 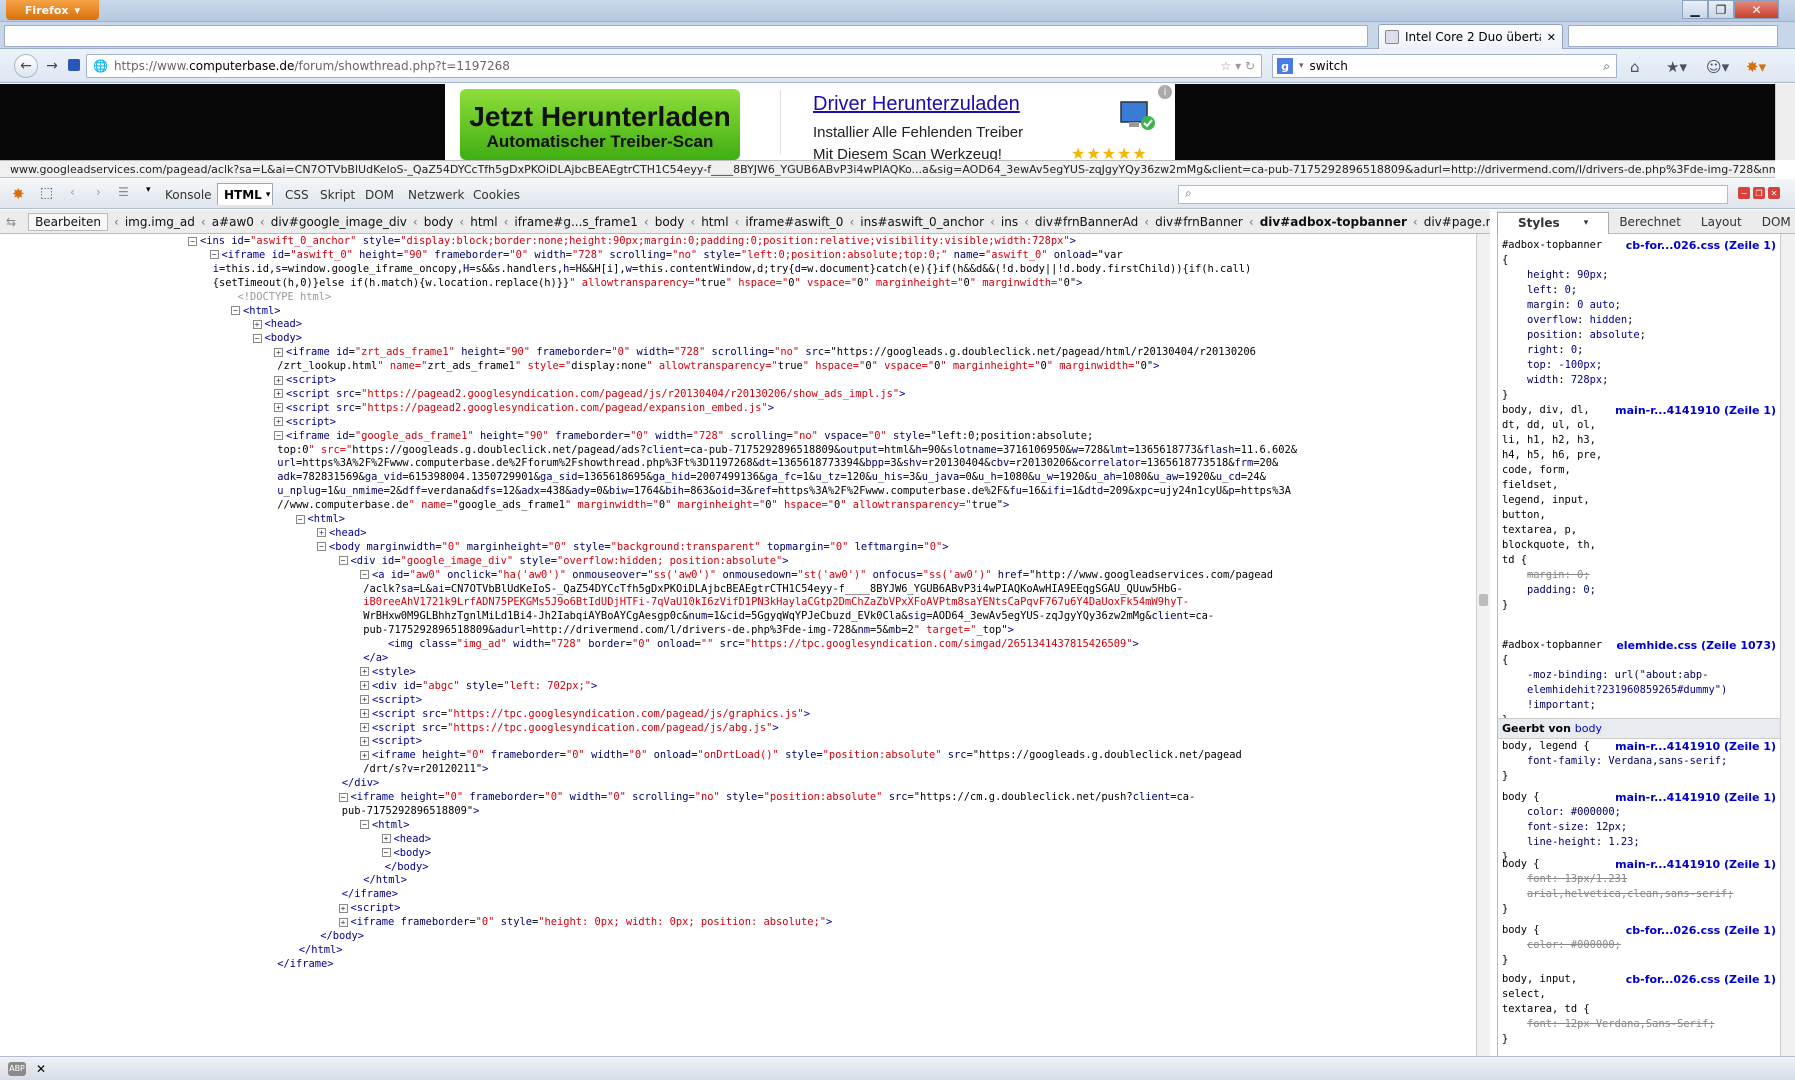 What do you see at coordinates (1009, 222) in the screenshot?
I see `crumb: ins` at bounding box center [1009, 222].